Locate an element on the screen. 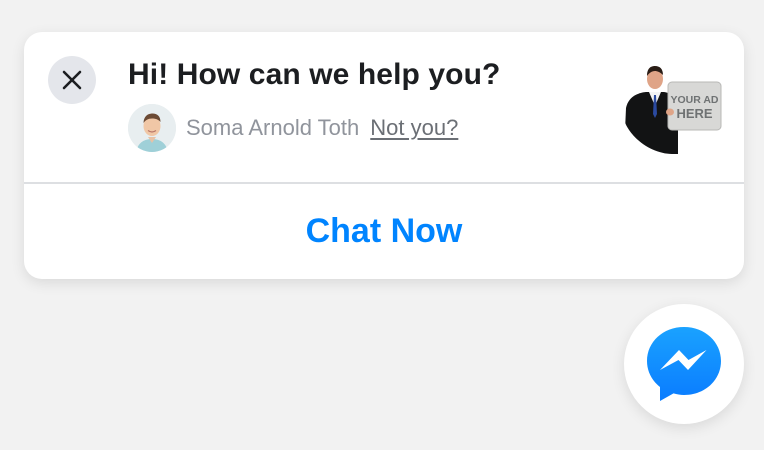 This screenshot has height=450, width=764. user-row: Soma Arnold Toth Not you? is located at coordinates (293, 128).